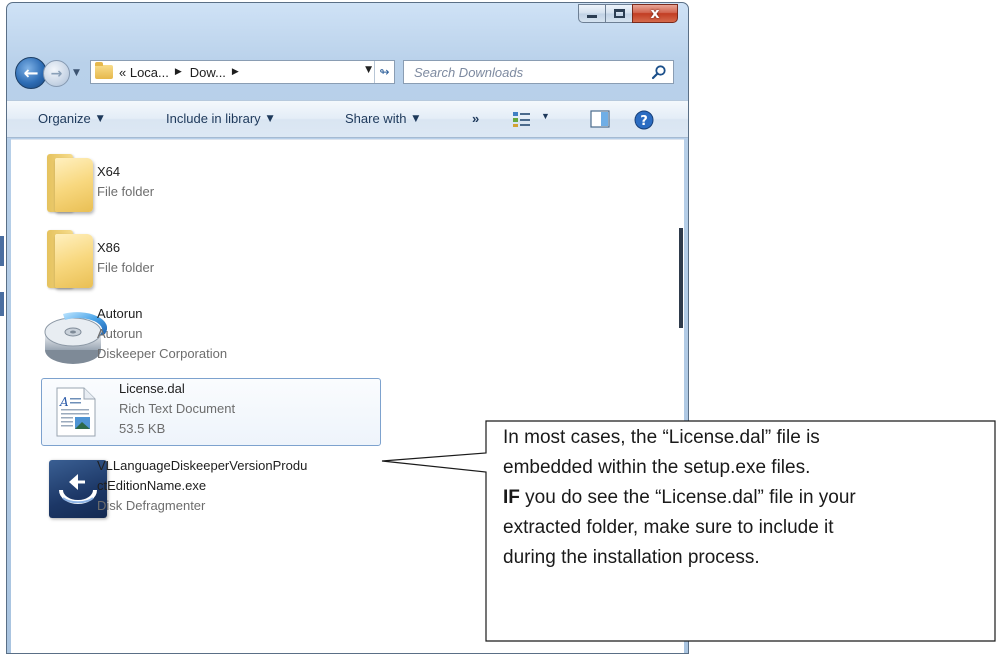 The image size is (1003, 656). What do you see at coordinates (631, 557) in the screenshot?
I see `callout-line: during the installation process.` at bounding box center [631, 557].